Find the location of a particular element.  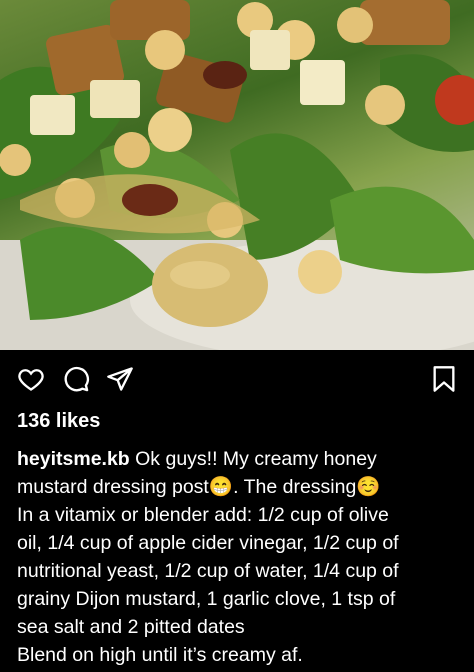

caption-line: . The dressing is located at coordinates (295, 487).